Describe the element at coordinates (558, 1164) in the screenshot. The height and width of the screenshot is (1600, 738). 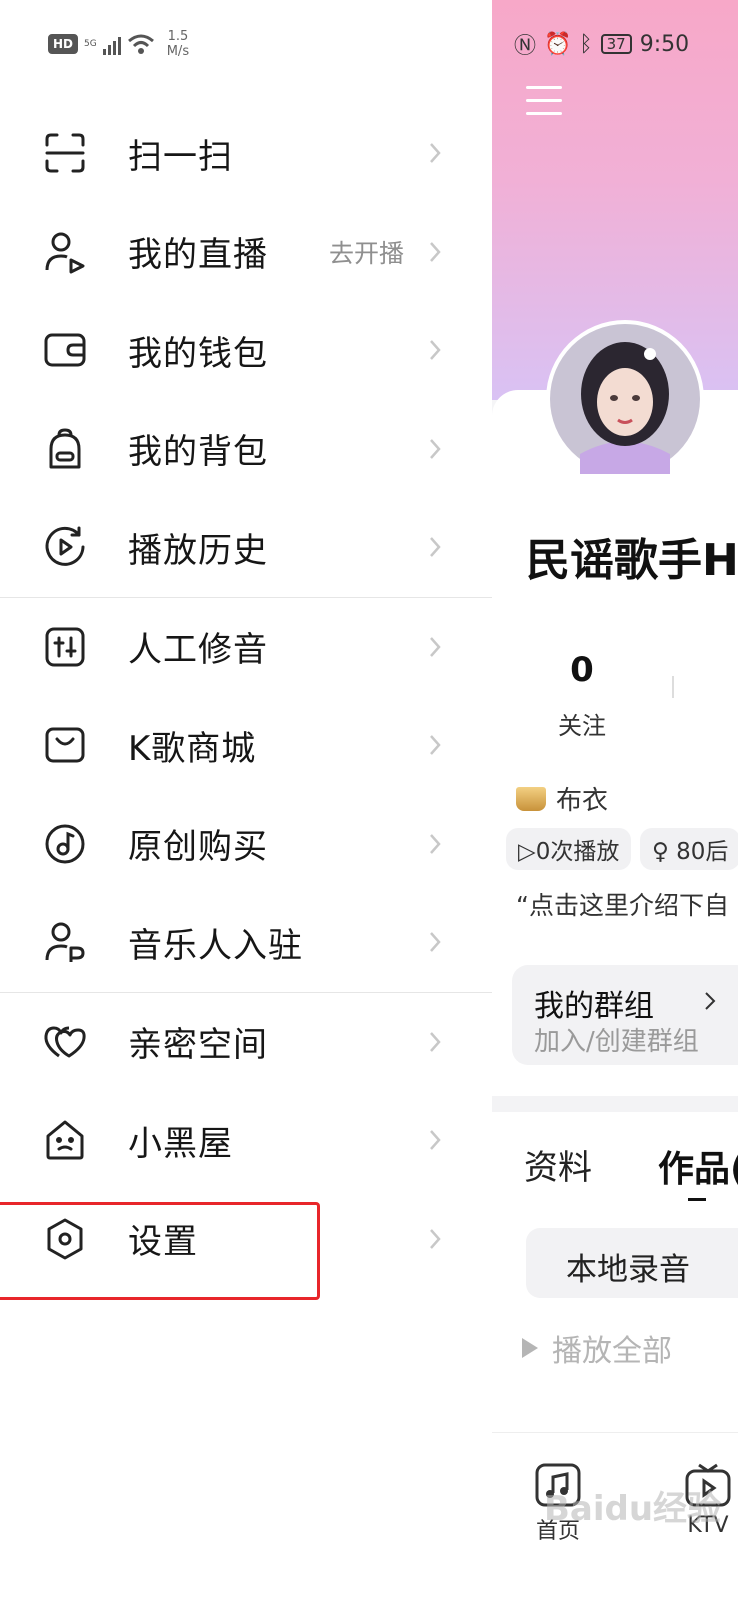
I see `tab-info: 资料` at that location.